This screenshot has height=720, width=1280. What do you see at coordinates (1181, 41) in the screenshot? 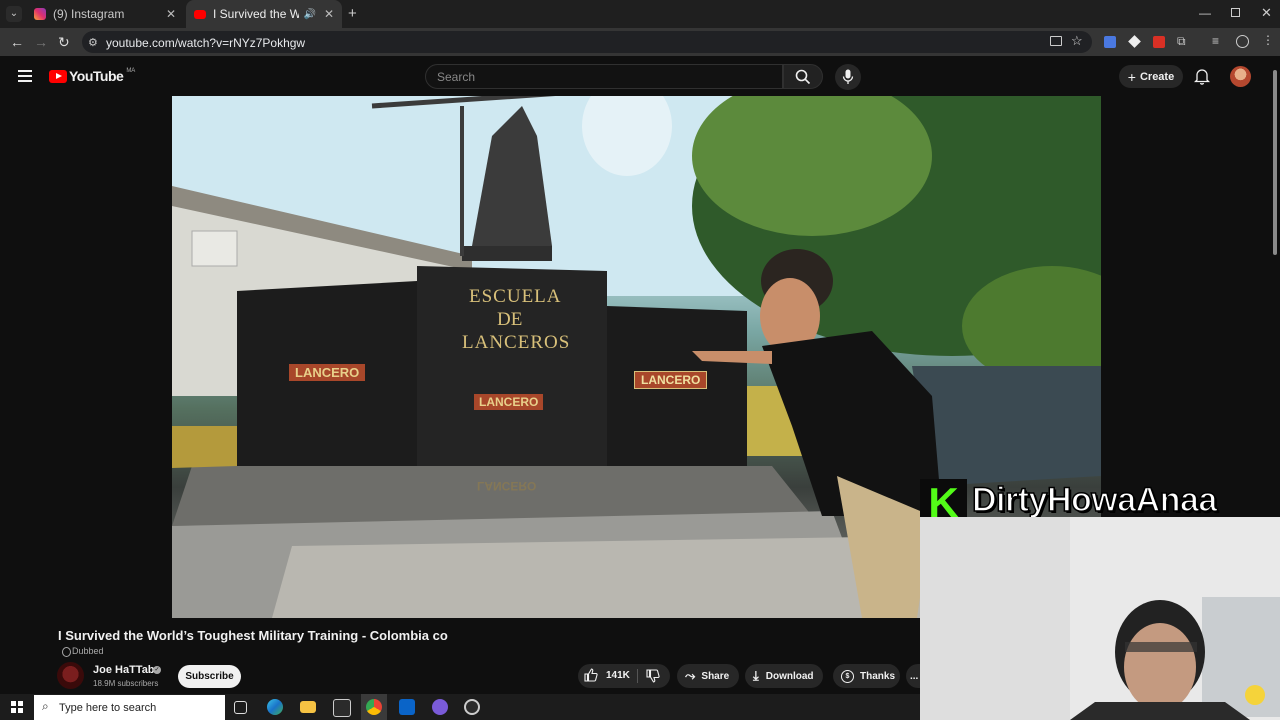
I see `extensions-puzzle-icon: ⧉` at bounding box center [1181, 41].